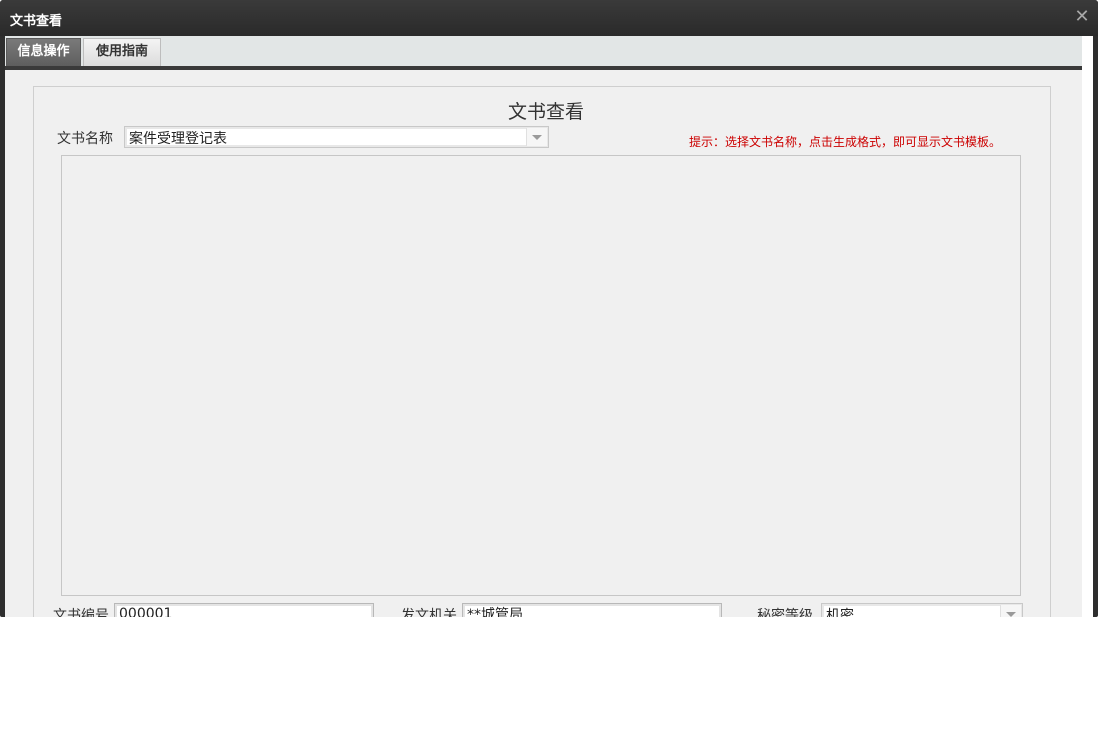 The image size is (1099, 752). Describe the element at coordinates (785, 612) in the screenshot. I see `secrecy-label: 秘密等级` at that location.